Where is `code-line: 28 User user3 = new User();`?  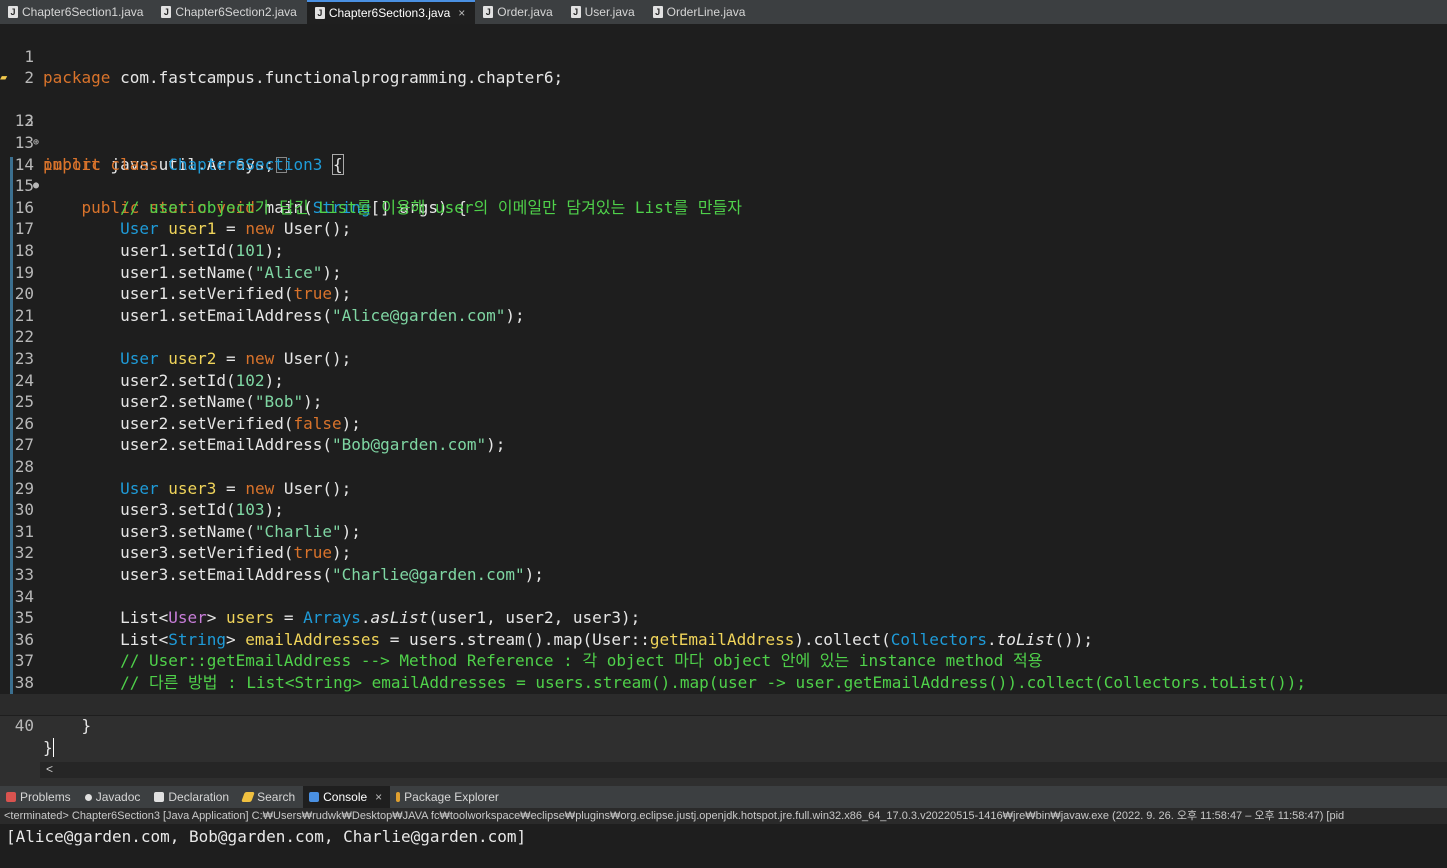 code-line: 28 User user3 = new User(); is located at coordinates (723, 466).